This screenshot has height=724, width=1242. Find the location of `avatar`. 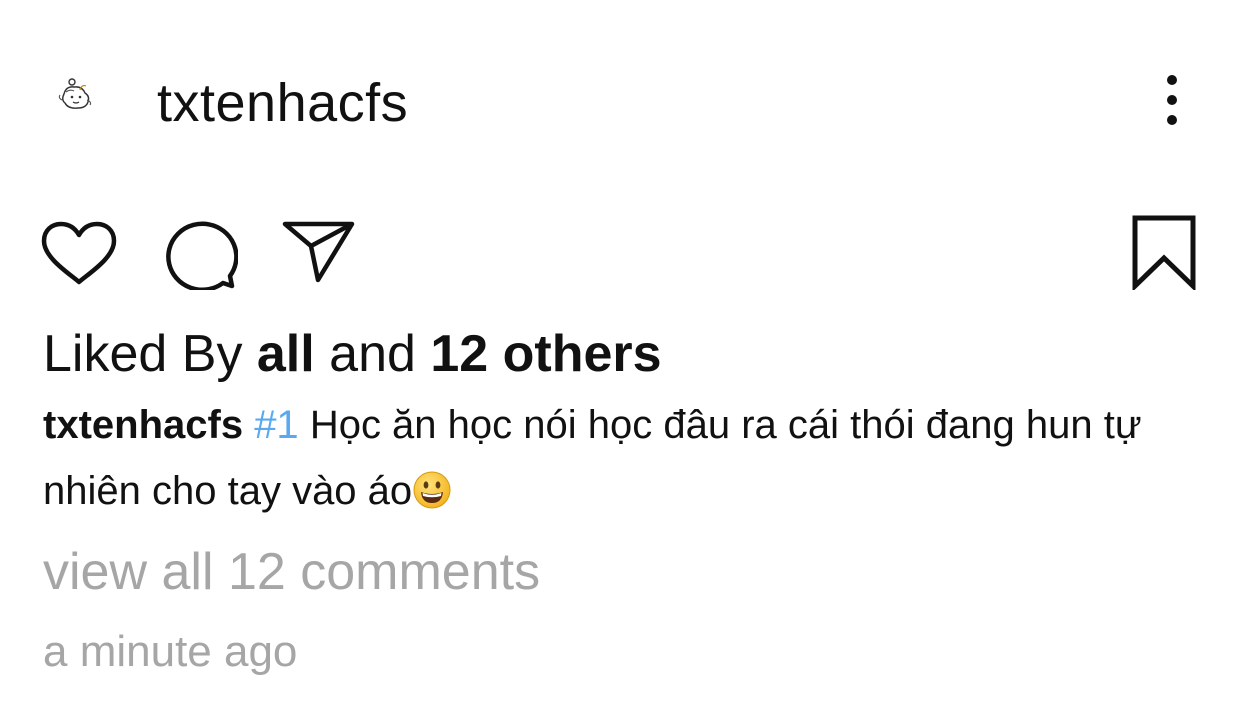

avatar is located at coordinates (78, 96).